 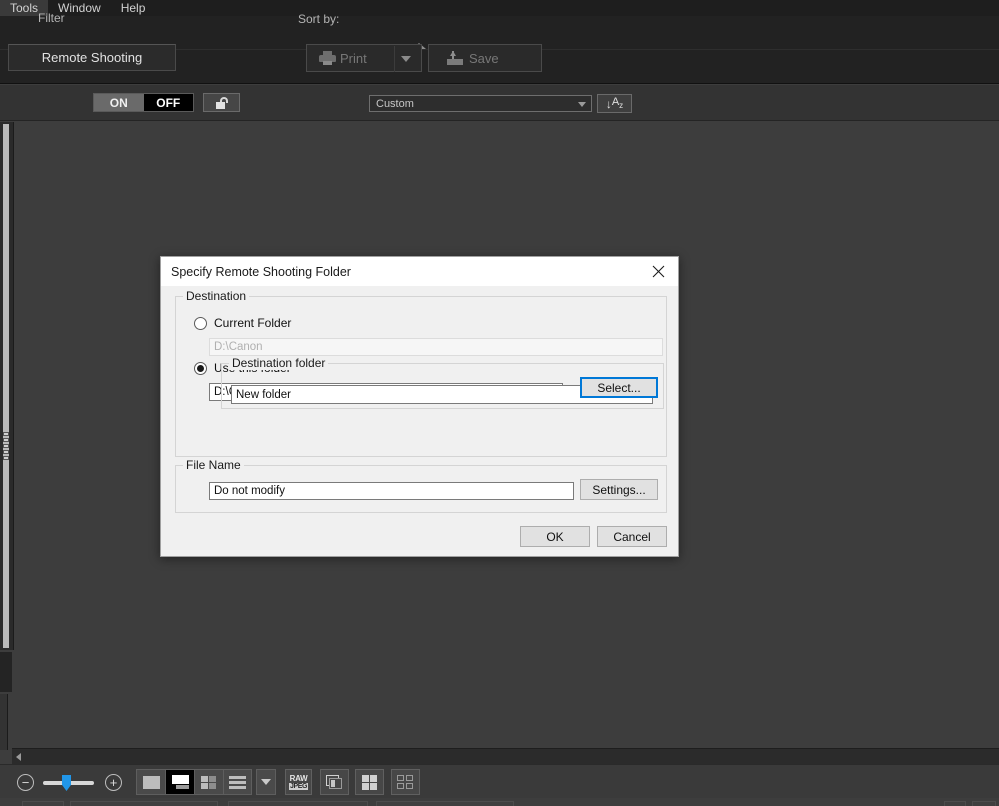 I want to click on radio-button-use-this-folder, so click(x=200, y=368).